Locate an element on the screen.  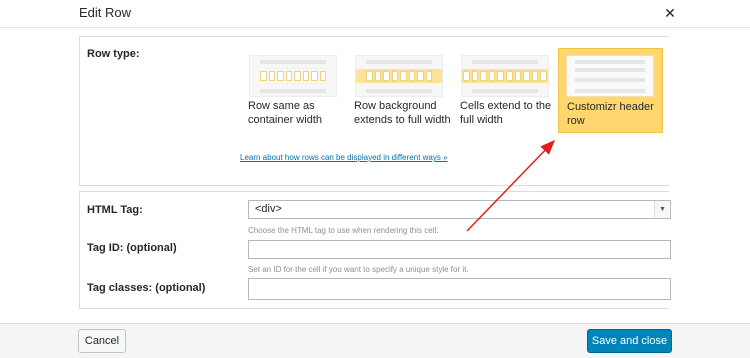
cancel-button: Cancel is located at coordinates (102, 341).